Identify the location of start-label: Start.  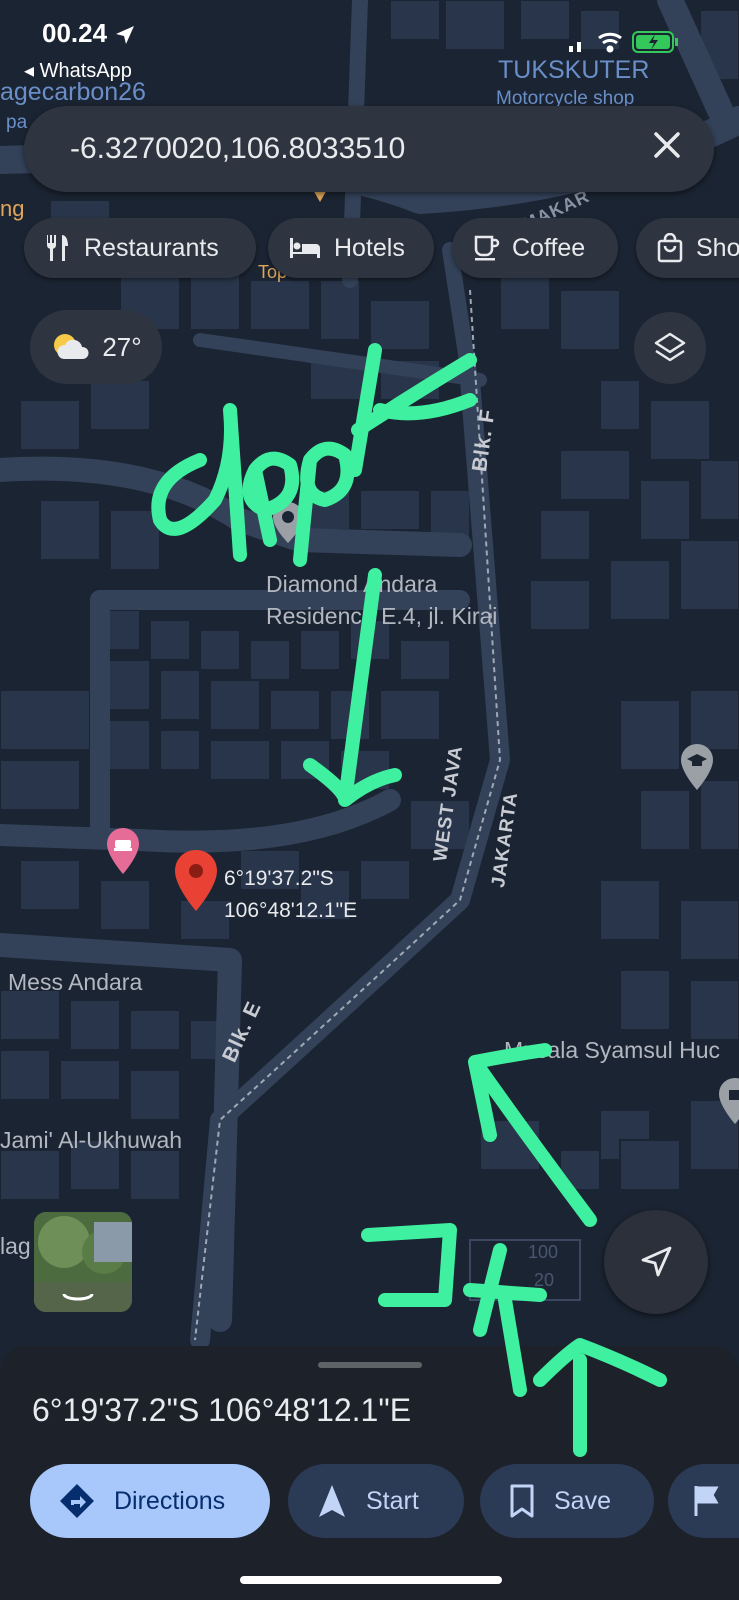
(392, 1500).